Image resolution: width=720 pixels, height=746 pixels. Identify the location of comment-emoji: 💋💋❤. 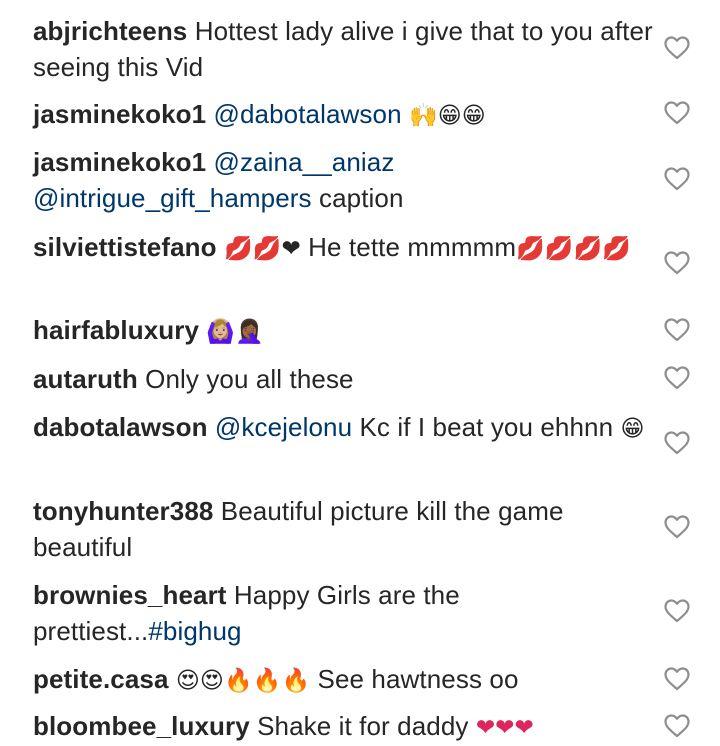
(262, 249).